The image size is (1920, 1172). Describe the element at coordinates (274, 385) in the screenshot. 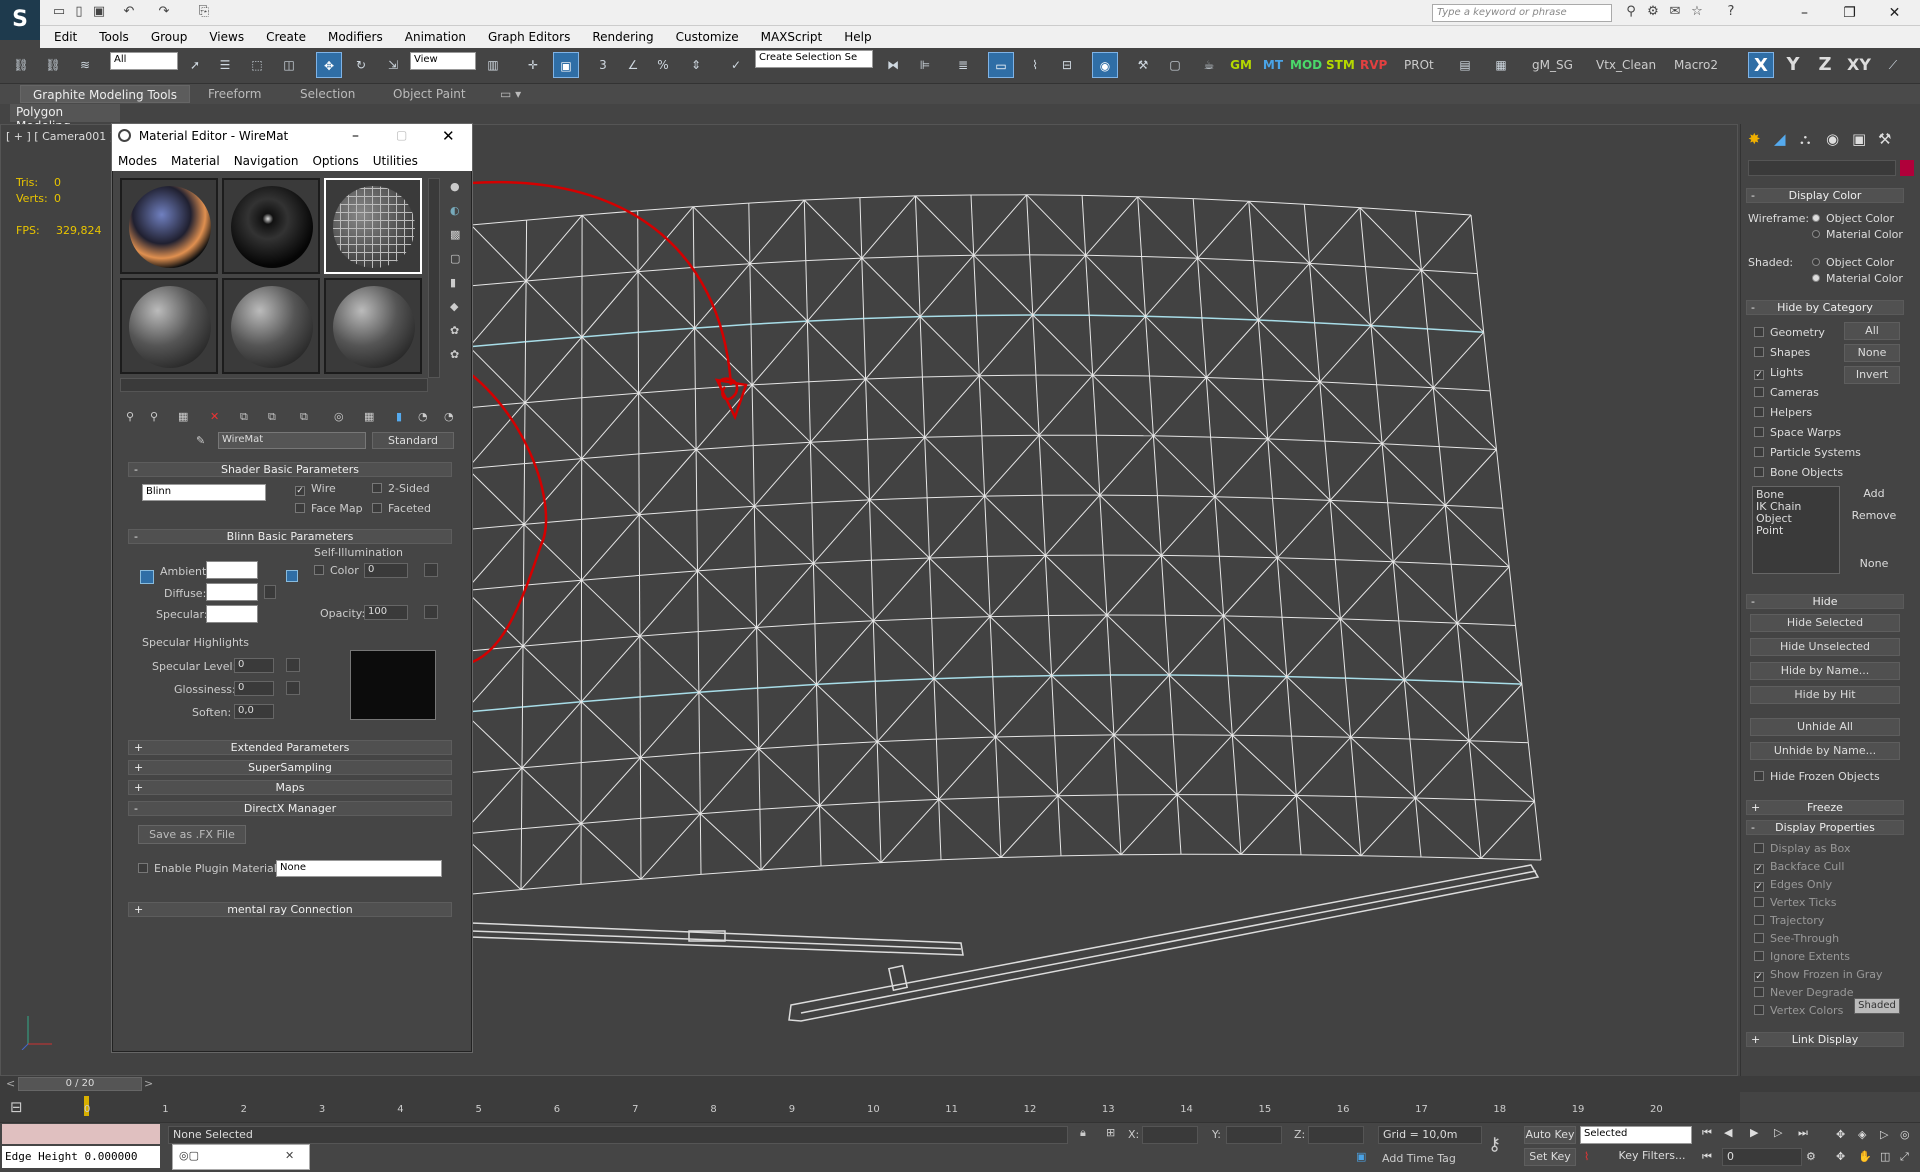

I see `slots-h-scrollbar` at that location.